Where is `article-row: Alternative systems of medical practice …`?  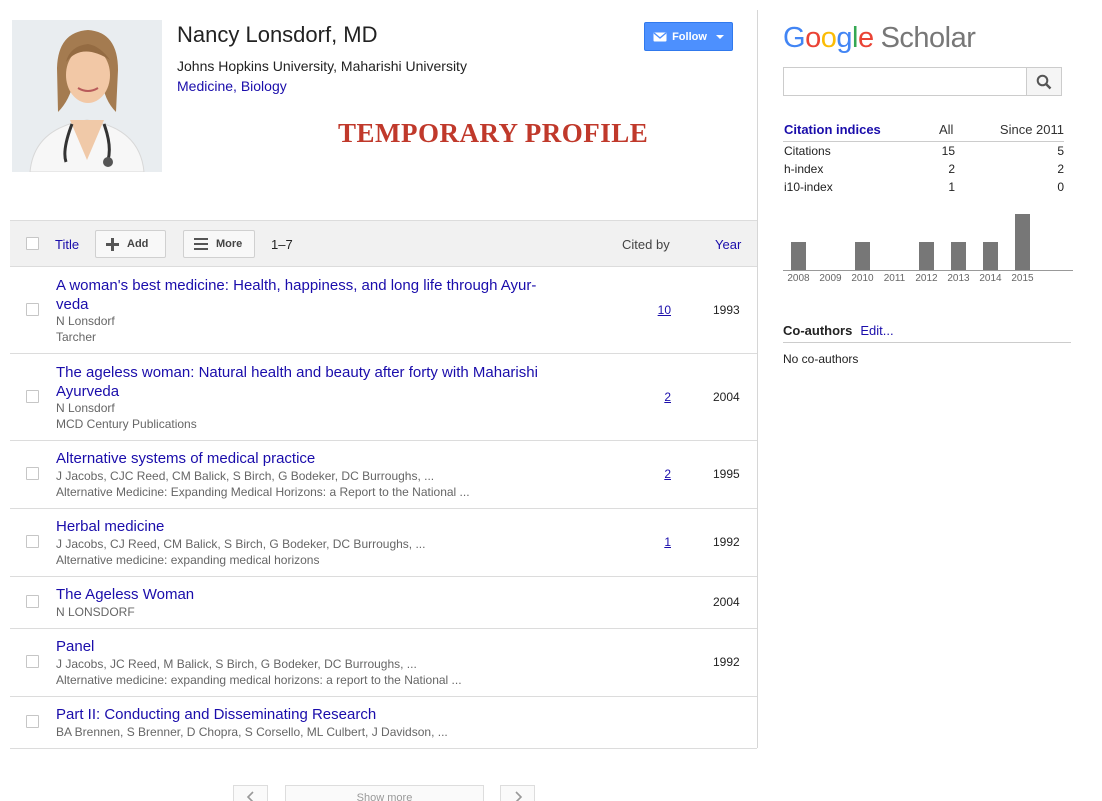 article-row: Alternative systems of medical practice … is located at coordinates (383, 475).